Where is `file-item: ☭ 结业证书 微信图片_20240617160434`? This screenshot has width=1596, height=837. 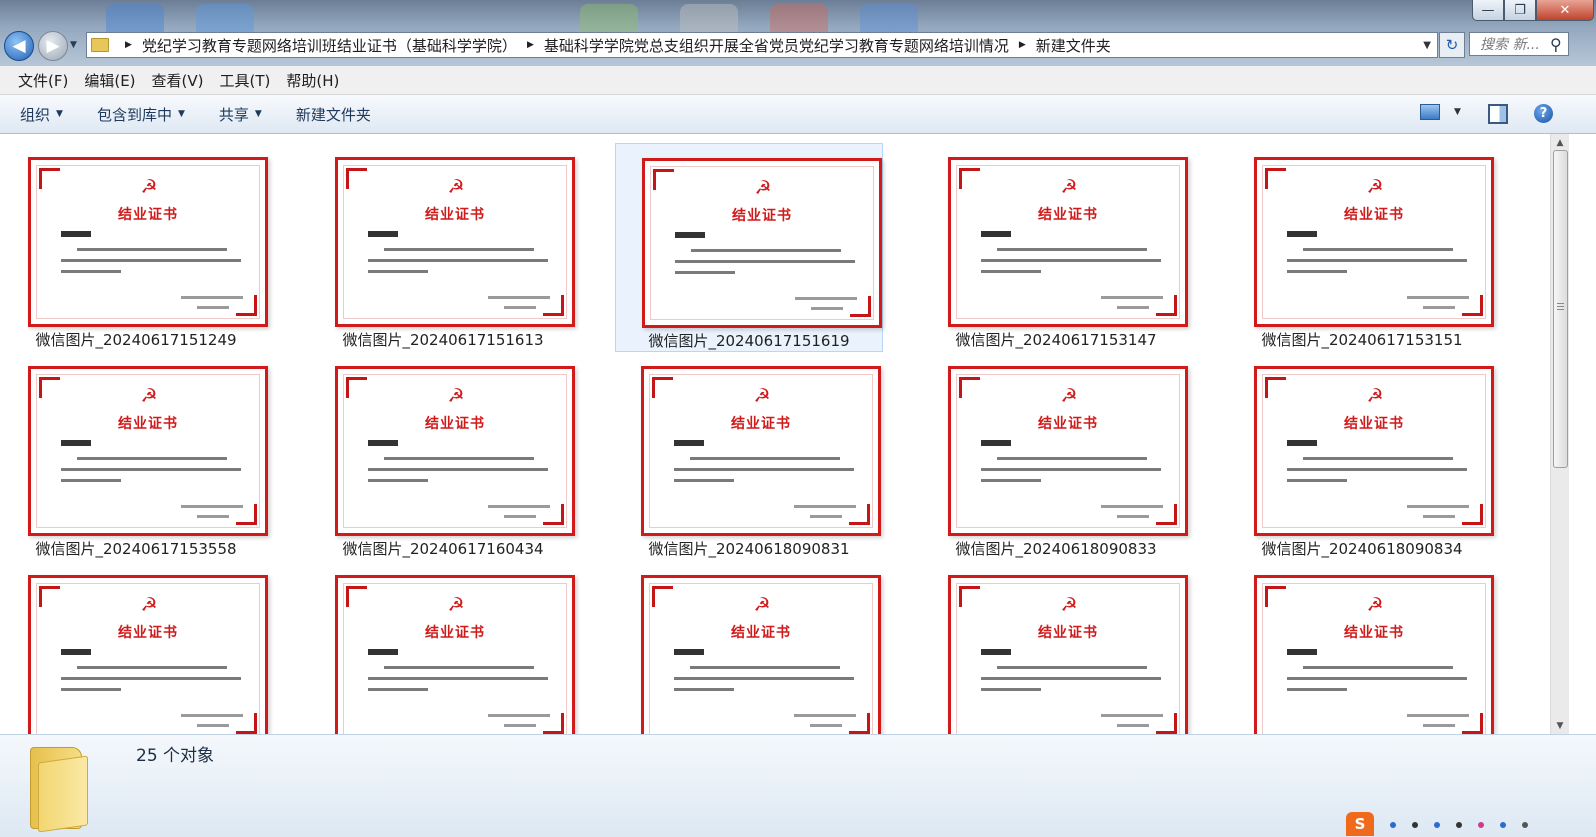 file-item: ☭ 结业证书 微信图片_20240617160434 is located at coordinates (443, 456).